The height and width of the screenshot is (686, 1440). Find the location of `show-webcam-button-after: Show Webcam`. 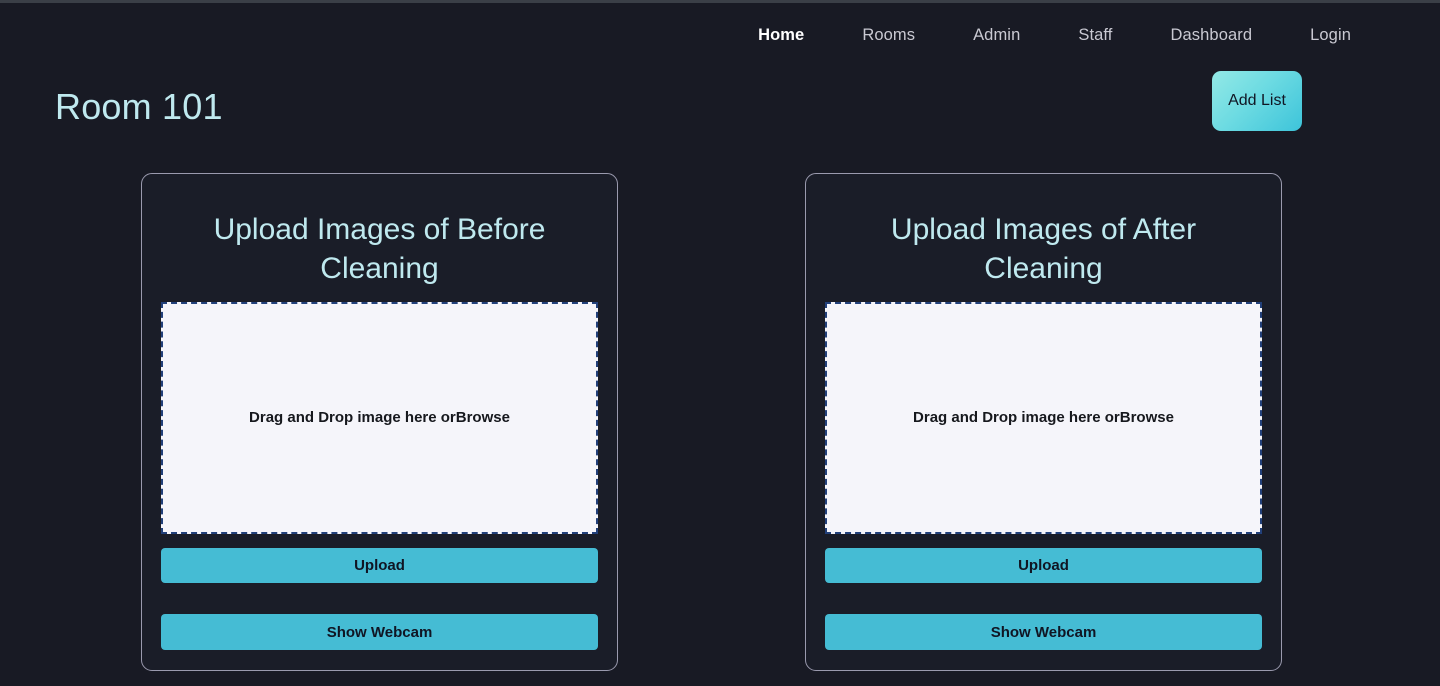

show-webcam-button-after: Show Webcam is located at coordinates (1043, 632).